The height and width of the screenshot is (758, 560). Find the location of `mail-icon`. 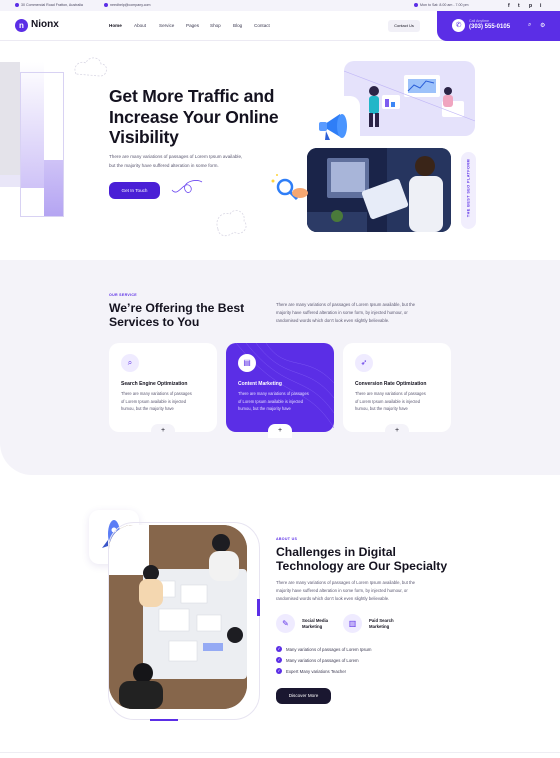

mail-icon is located at coordinates (106, 5).